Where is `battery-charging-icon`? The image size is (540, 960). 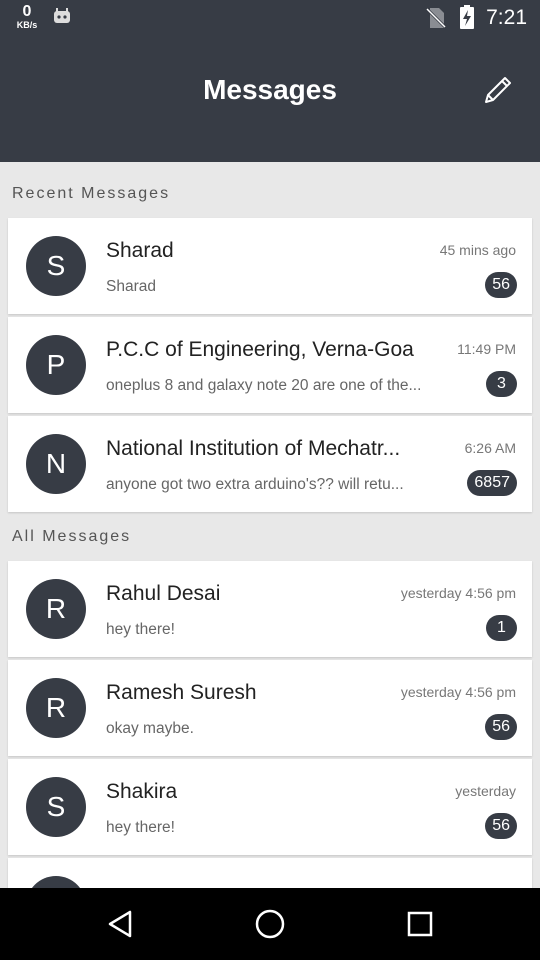 battery-charging-icon is located at coordinates (467, 19).